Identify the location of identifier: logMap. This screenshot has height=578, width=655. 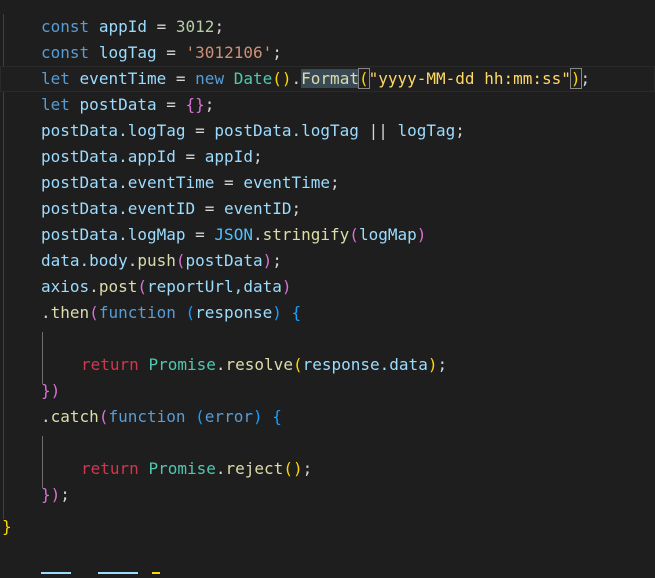
(387, 234).